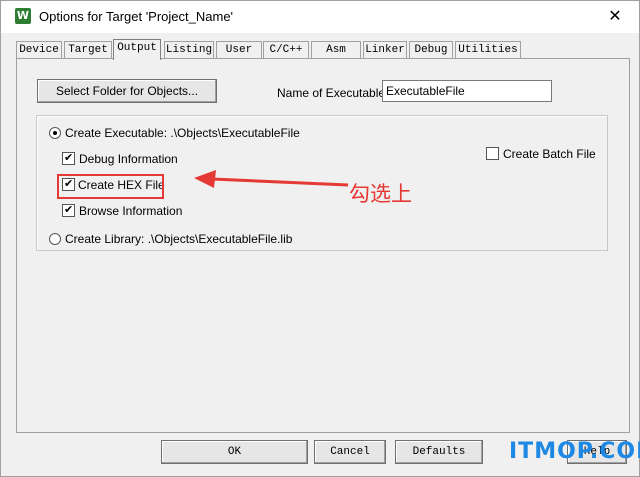 The width and height of the screenshot is (640, 477). What do you see at coordinates (439, 452) in the screenshot?
I see `defaults-button: Defaults` at bounding box center [439, 452].